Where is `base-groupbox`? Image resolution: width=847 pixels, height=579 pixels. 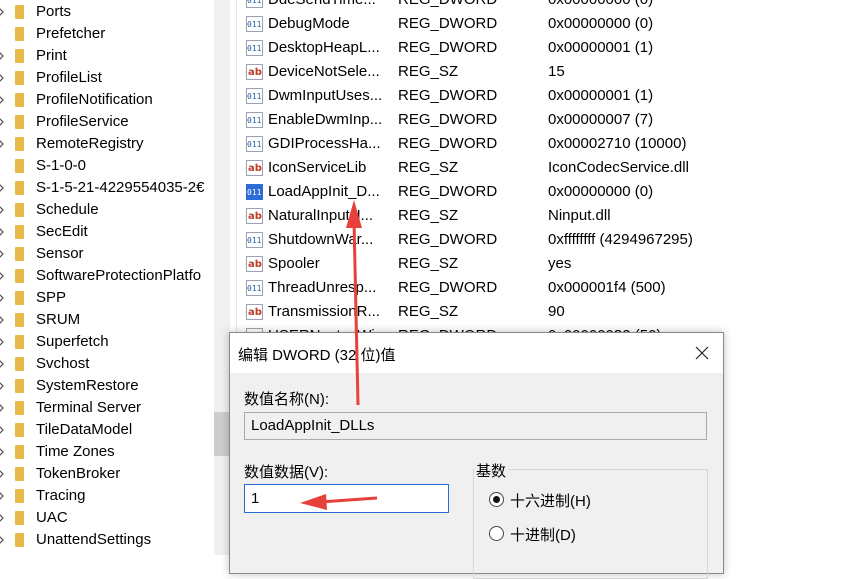 base-groupbox is located at coordinates (590, 524).